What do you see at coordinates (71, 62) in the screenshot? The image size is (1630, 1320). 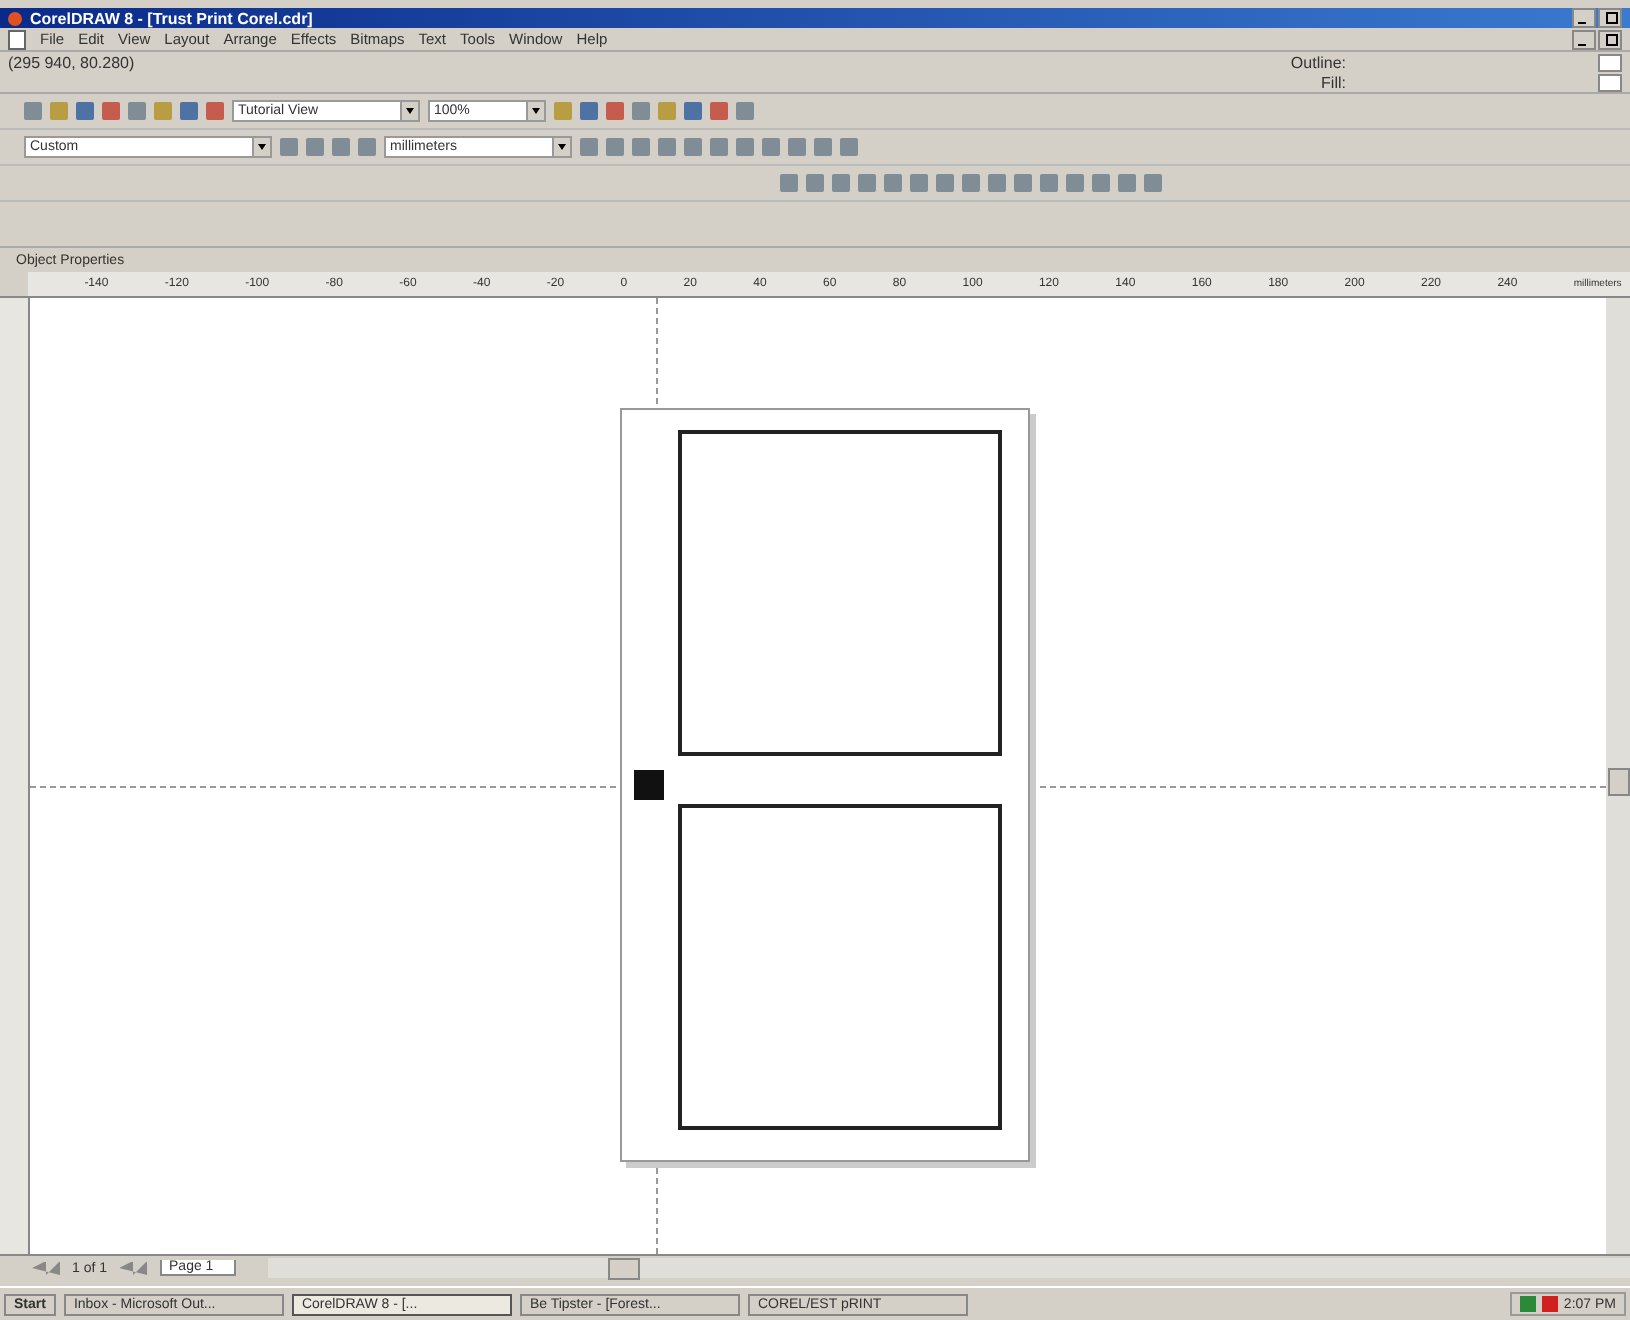 I see `cursor-coordinates: (295 940, 80.280)` at bounding box center [71, 62].